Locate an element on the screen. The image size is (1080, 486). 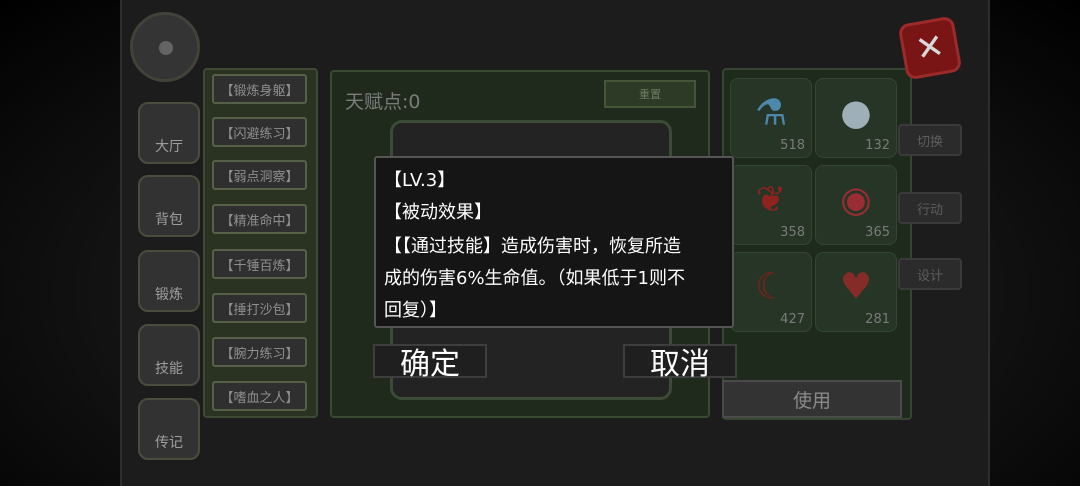
item-count: 281 is located at coordinates (877, 319).